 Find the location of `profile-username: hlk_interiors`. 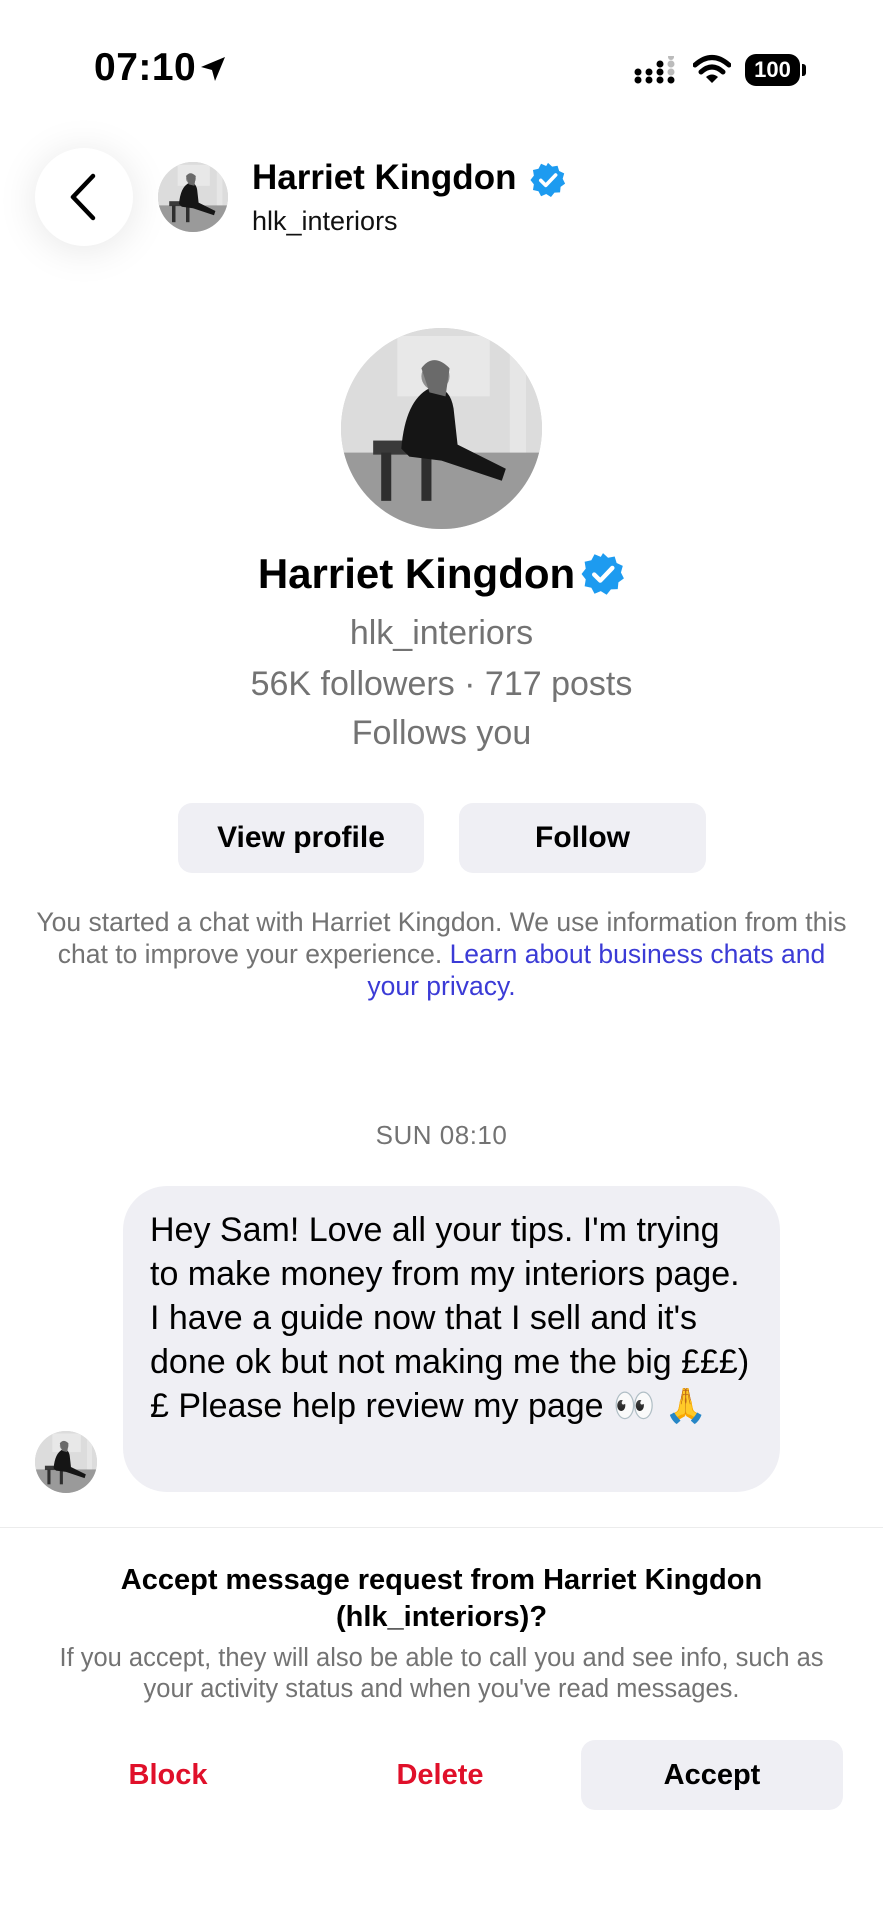

profile-username: hlk_interiors is located at coordinates (441, 633).